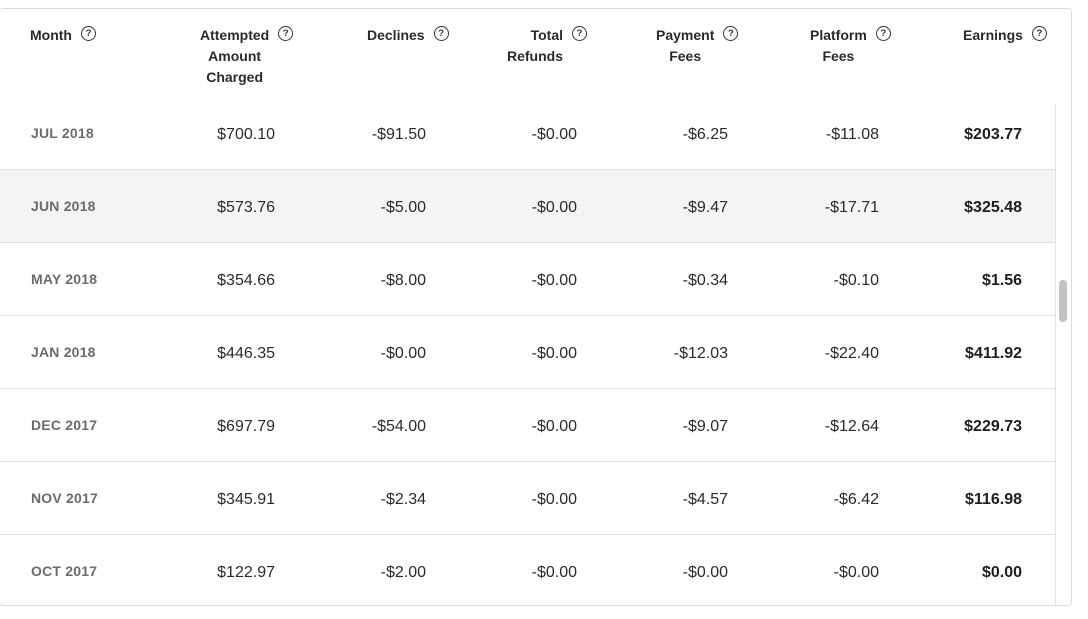  What do you see at coordinates (64, 498) in the screenshot?
I see `cell-month: NOV 2017` at bounding box center [64, 498].